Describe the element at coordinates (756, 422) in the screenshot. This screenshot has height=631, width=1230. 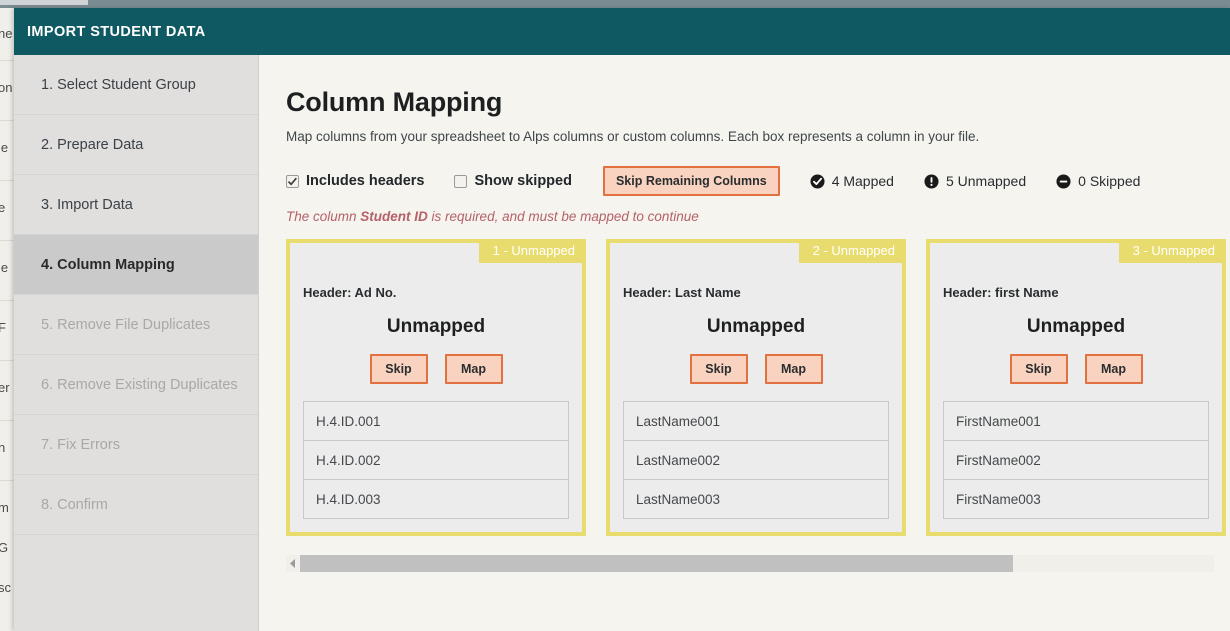
I see `column-sample-row: LastName001` at that location.